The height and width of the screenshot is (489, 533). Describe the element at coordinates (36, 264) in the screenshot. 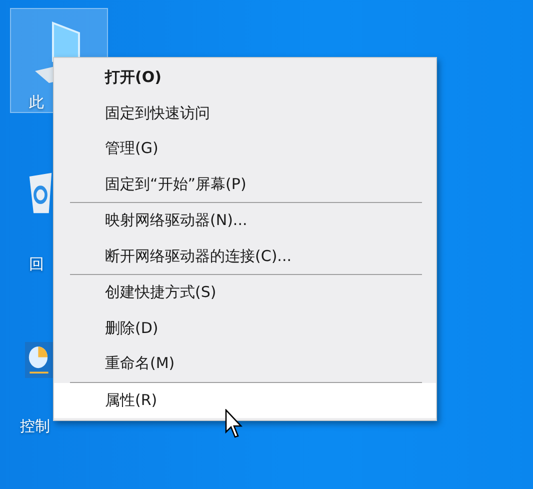

I see `icon-label: 回` at that location.